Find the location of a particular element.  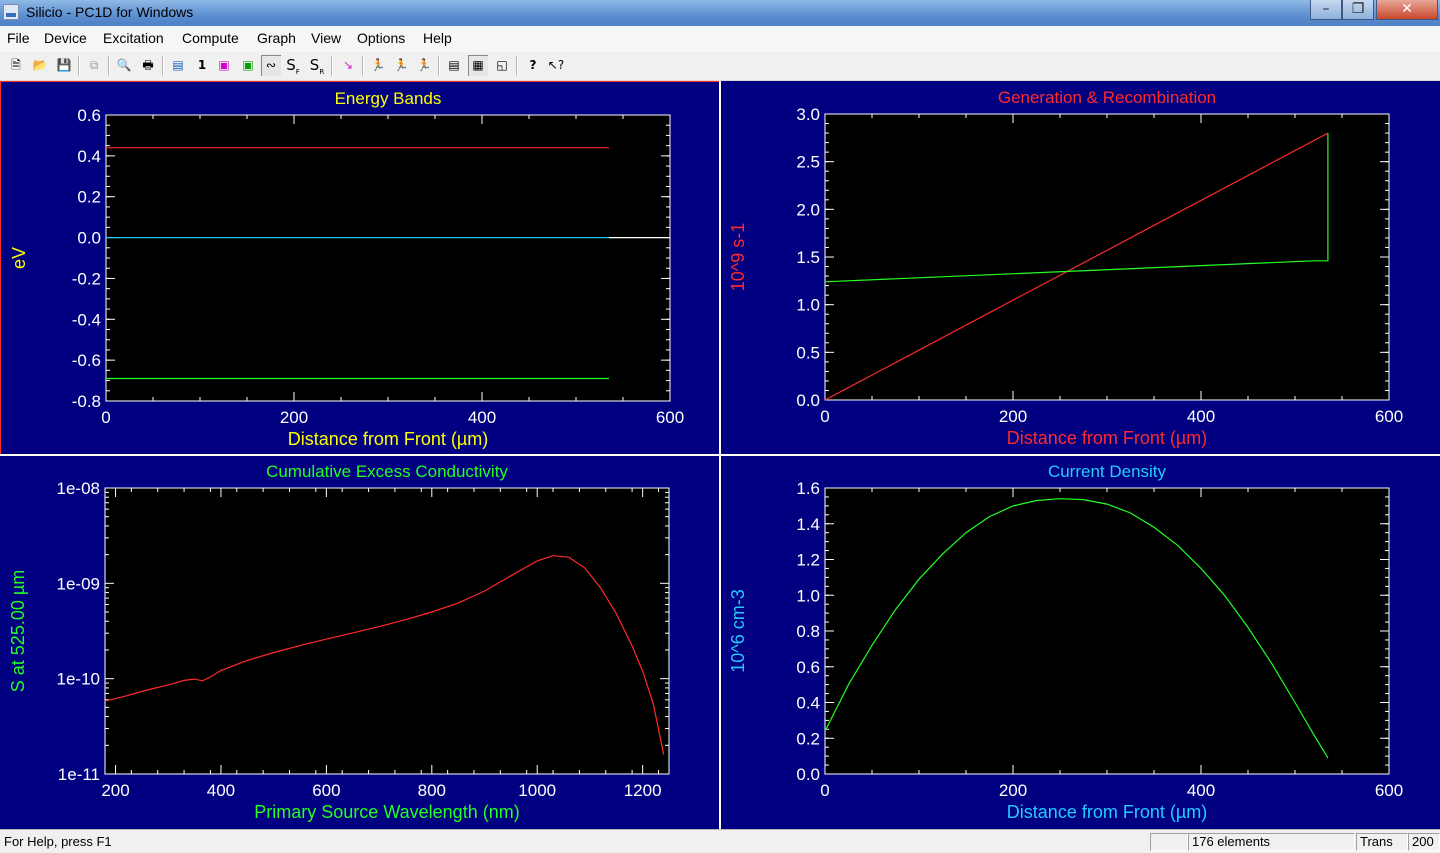

help-icon: ? is located at coordinates (533, 65).